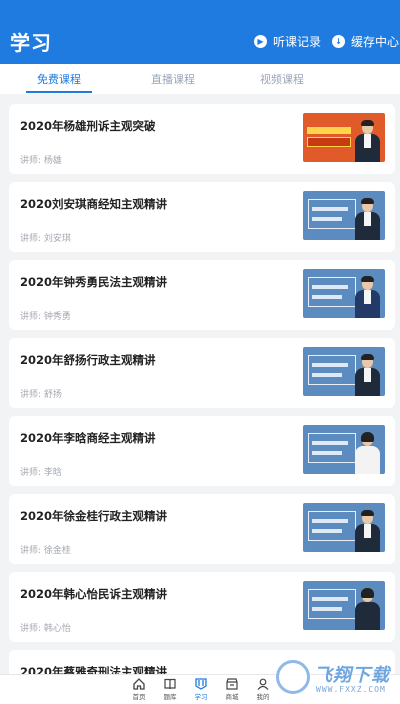  I want to click on course-card: 2020年李晗商经主观精讲 讲师: 李晗, so click(202, 451).